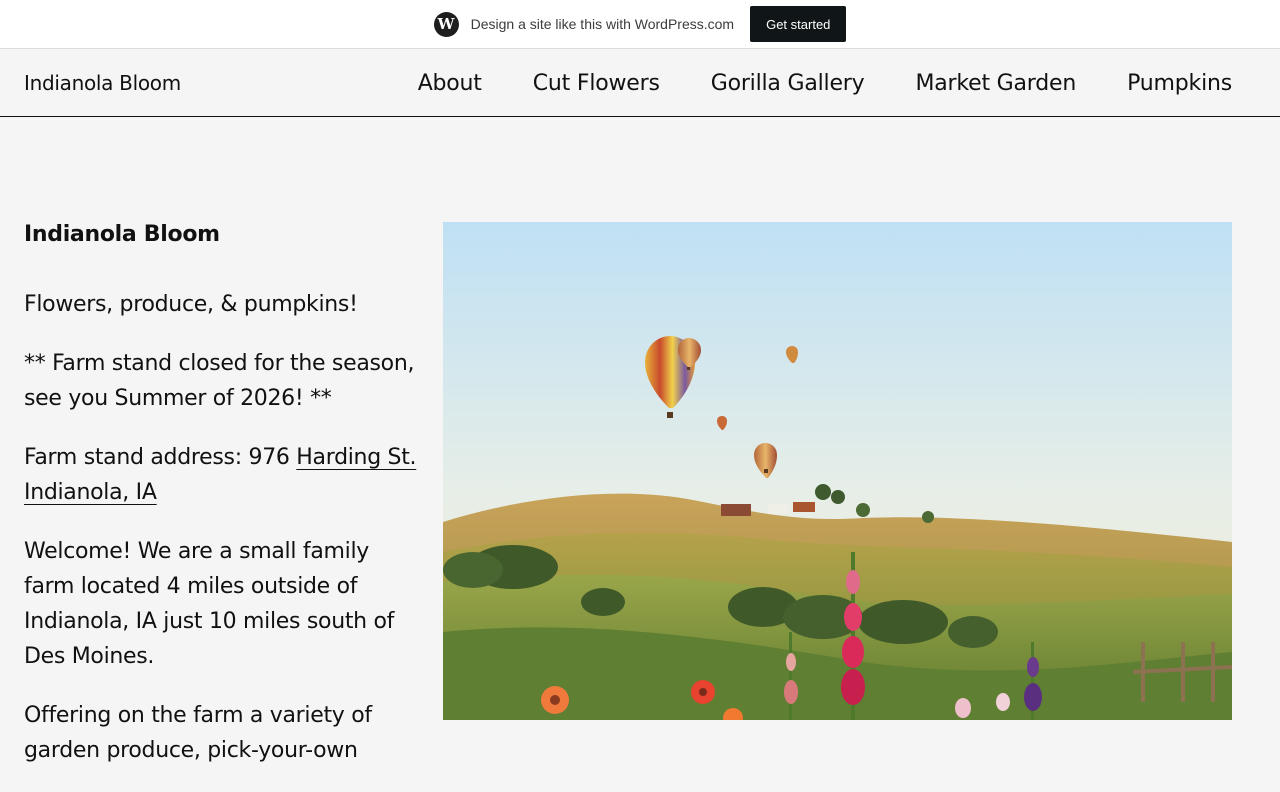 The width and height of the screenshot is (1280, 792). Describe the element at coordinates (798, 24) in the screenshot. I see `get-started-button: Get started` at that location.